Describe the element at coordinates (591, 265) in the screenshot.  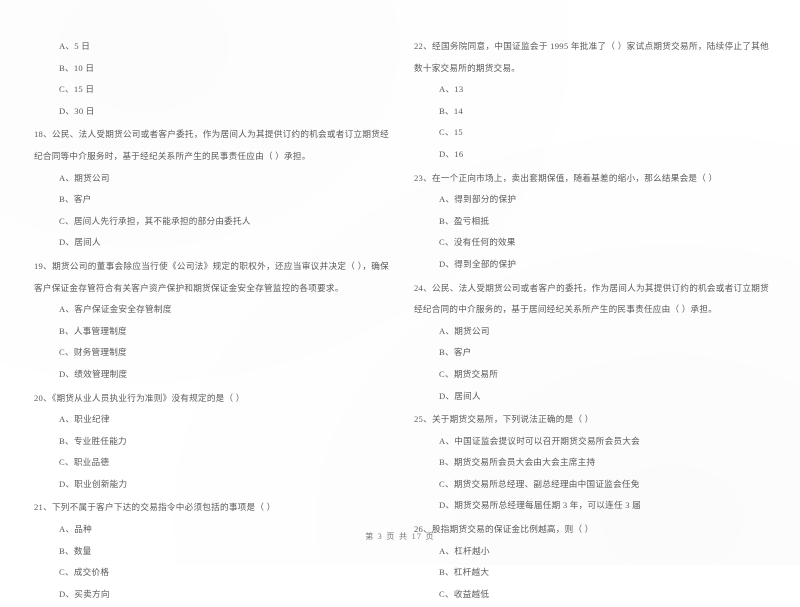
I see `question-option: D、得到全部的保护` at that location.